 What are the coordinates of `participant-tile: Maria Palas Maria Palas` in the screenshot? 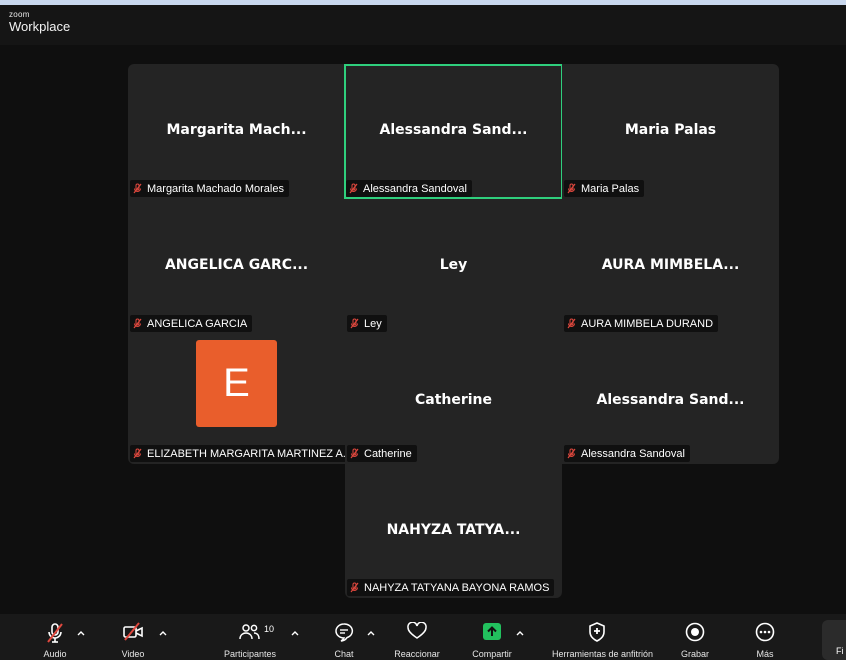 It's located at (670, 131).